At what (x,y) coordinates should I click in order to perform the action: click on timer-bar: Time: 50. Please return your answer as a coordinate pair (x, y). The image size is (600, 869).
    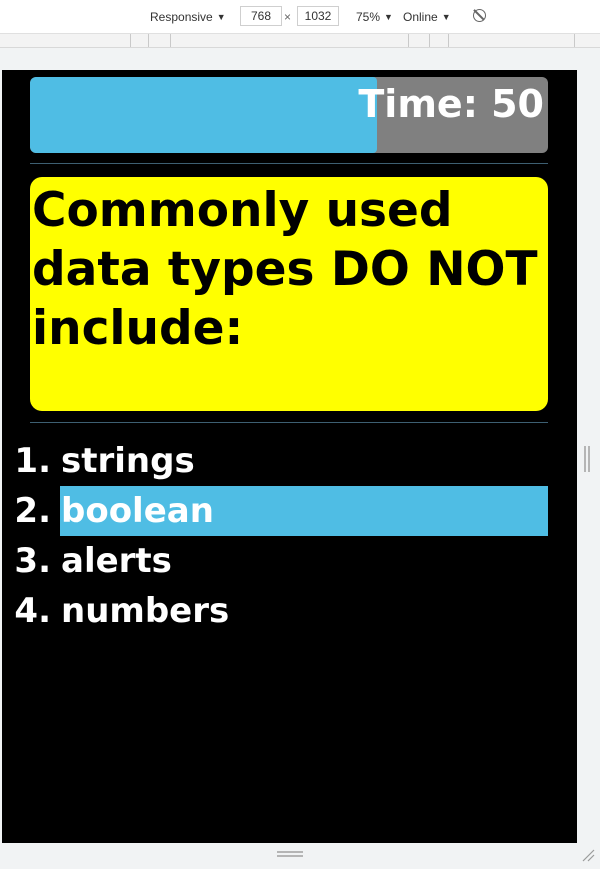
    Looking at the image, I should click on (289, 115).